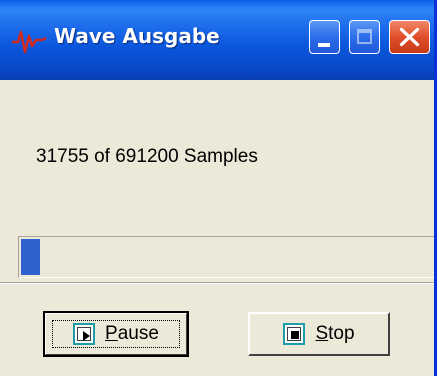  I want to click on progress-bar, so click(226, 257).